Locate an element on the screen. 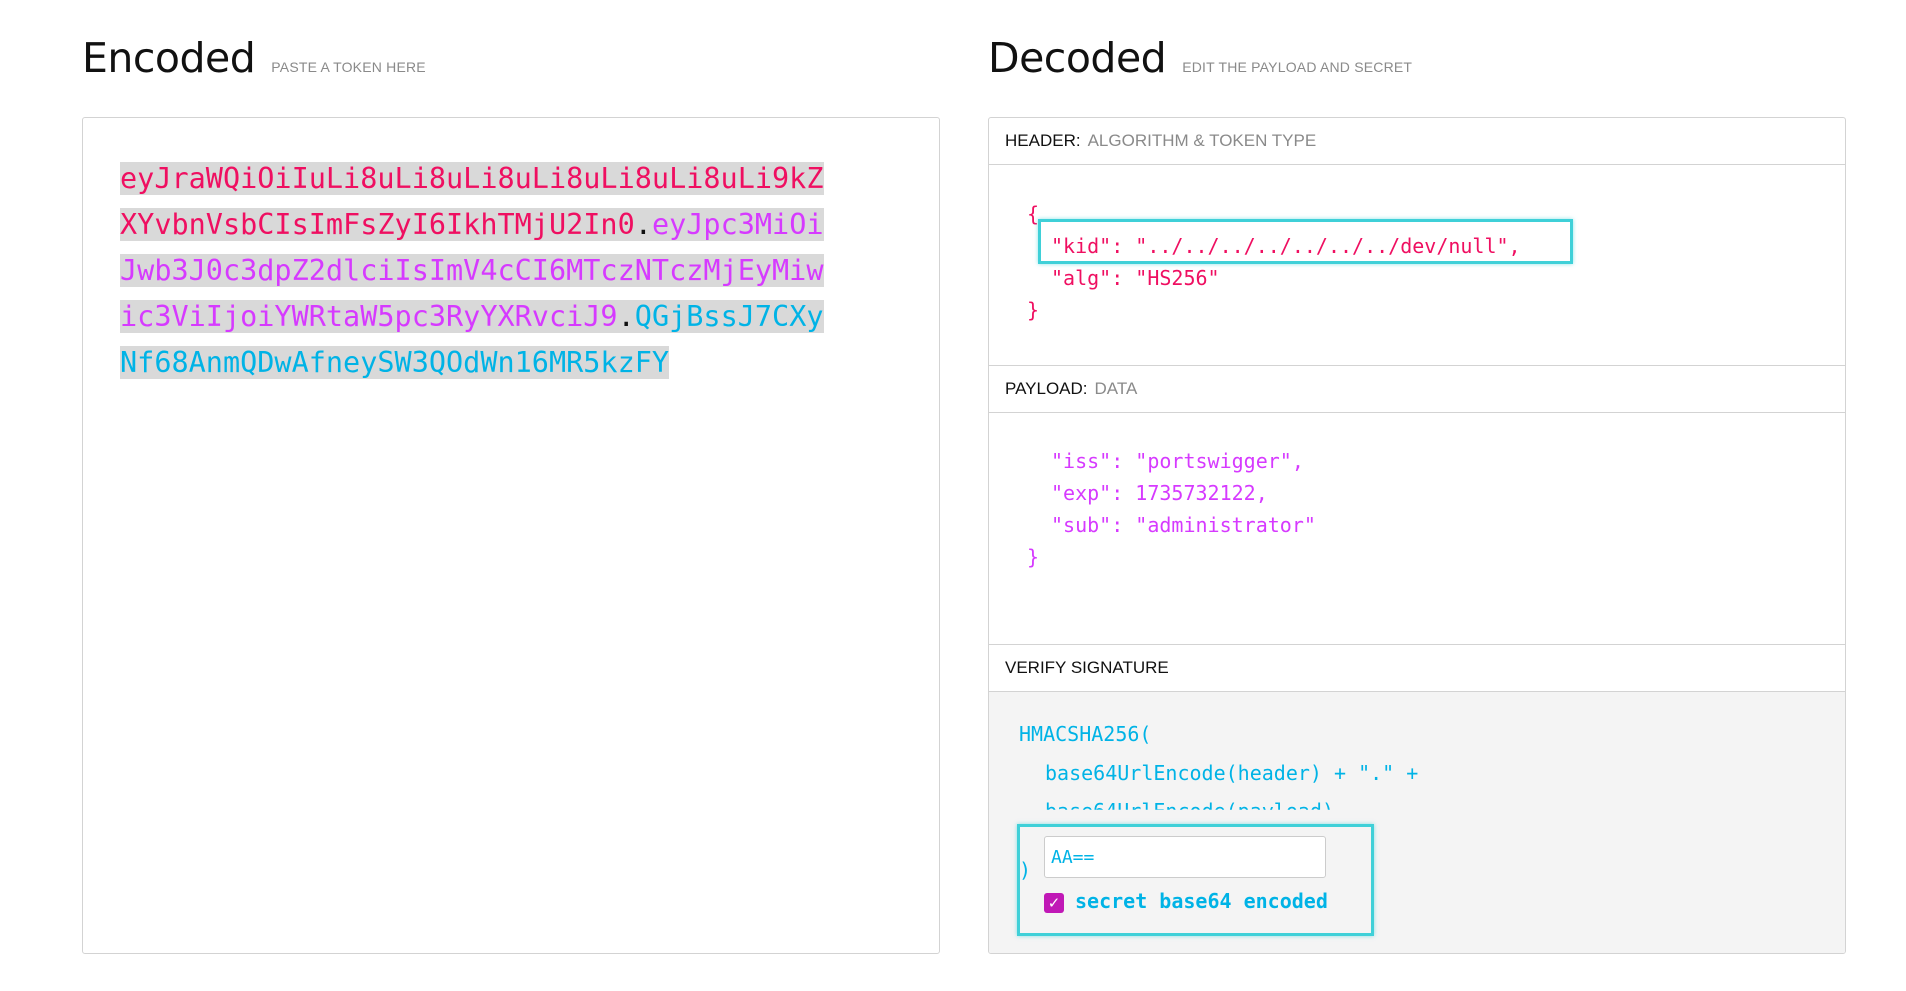 This screenshot has width=1906, height=991. decoded-heading: Decoded EDIT THE PAYLOAD AND SECRET is located at coordinates (1200, 58).